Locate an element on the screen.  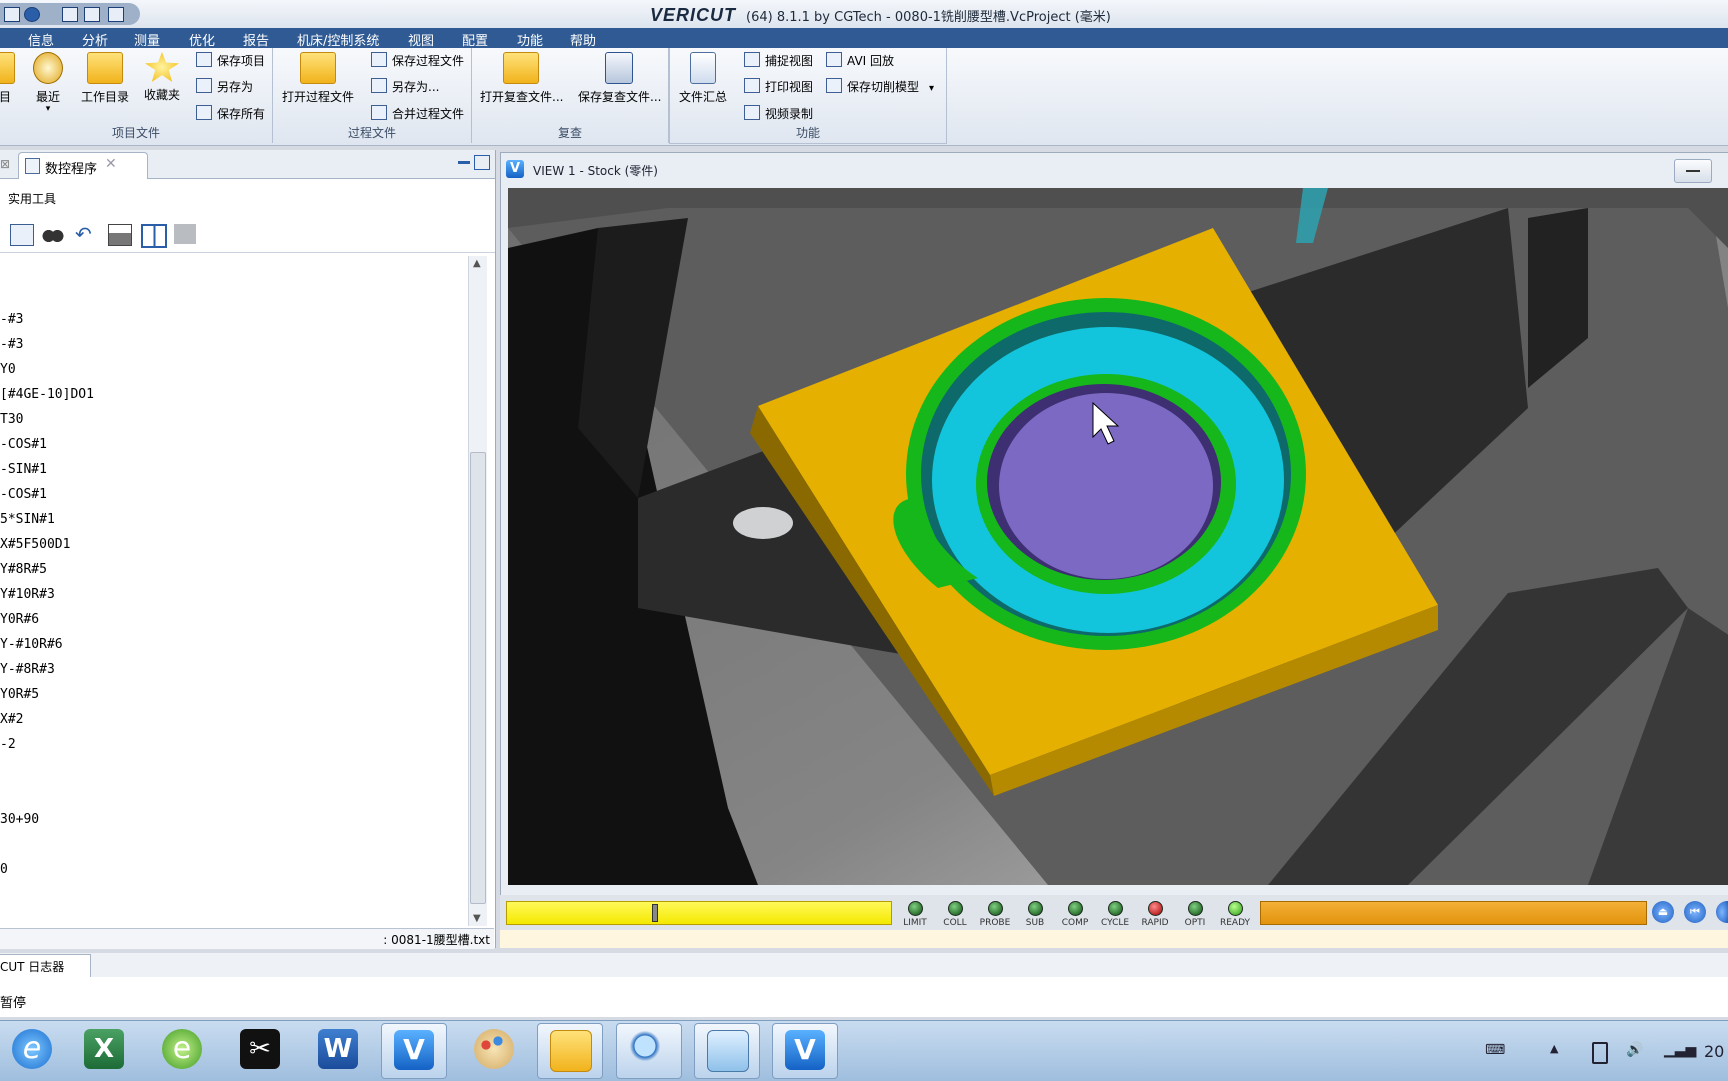
code-line: Y0R#5 is located at coordinates (19, 694).